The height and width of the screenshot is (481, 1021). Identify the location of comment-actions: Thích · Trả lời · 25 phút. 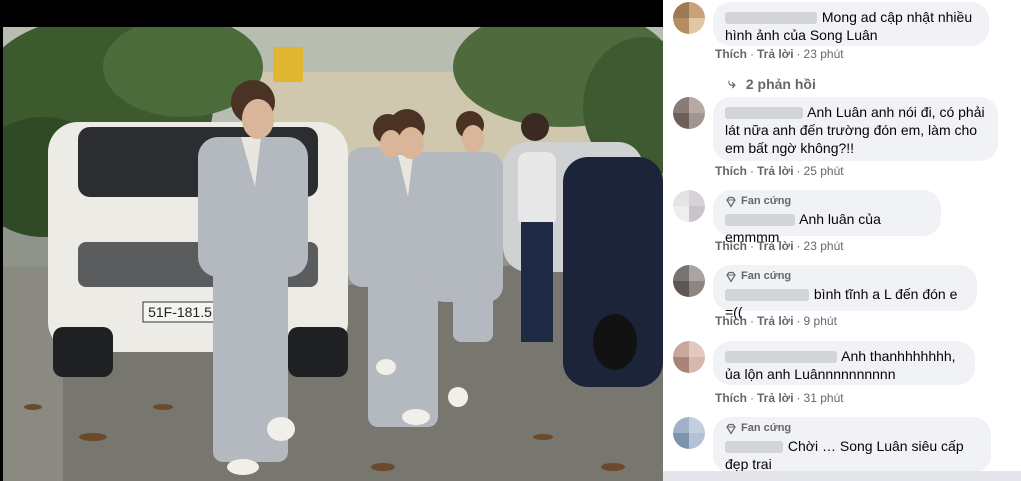
(779, 171).